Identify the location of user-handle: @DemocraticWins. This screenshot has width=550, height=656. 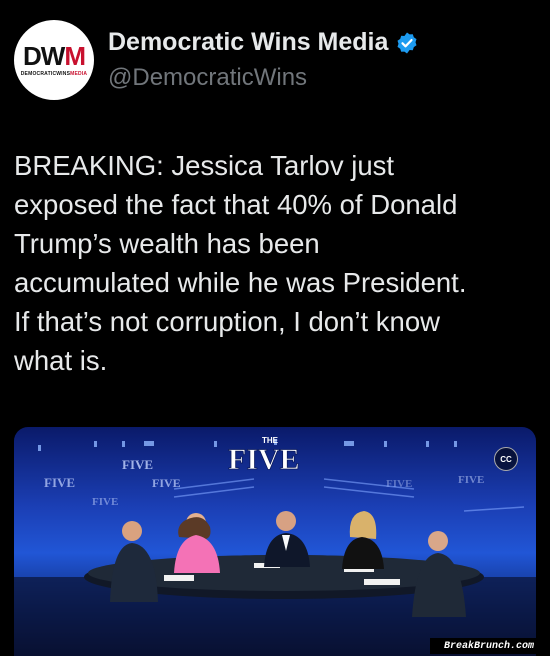
(207, 78).